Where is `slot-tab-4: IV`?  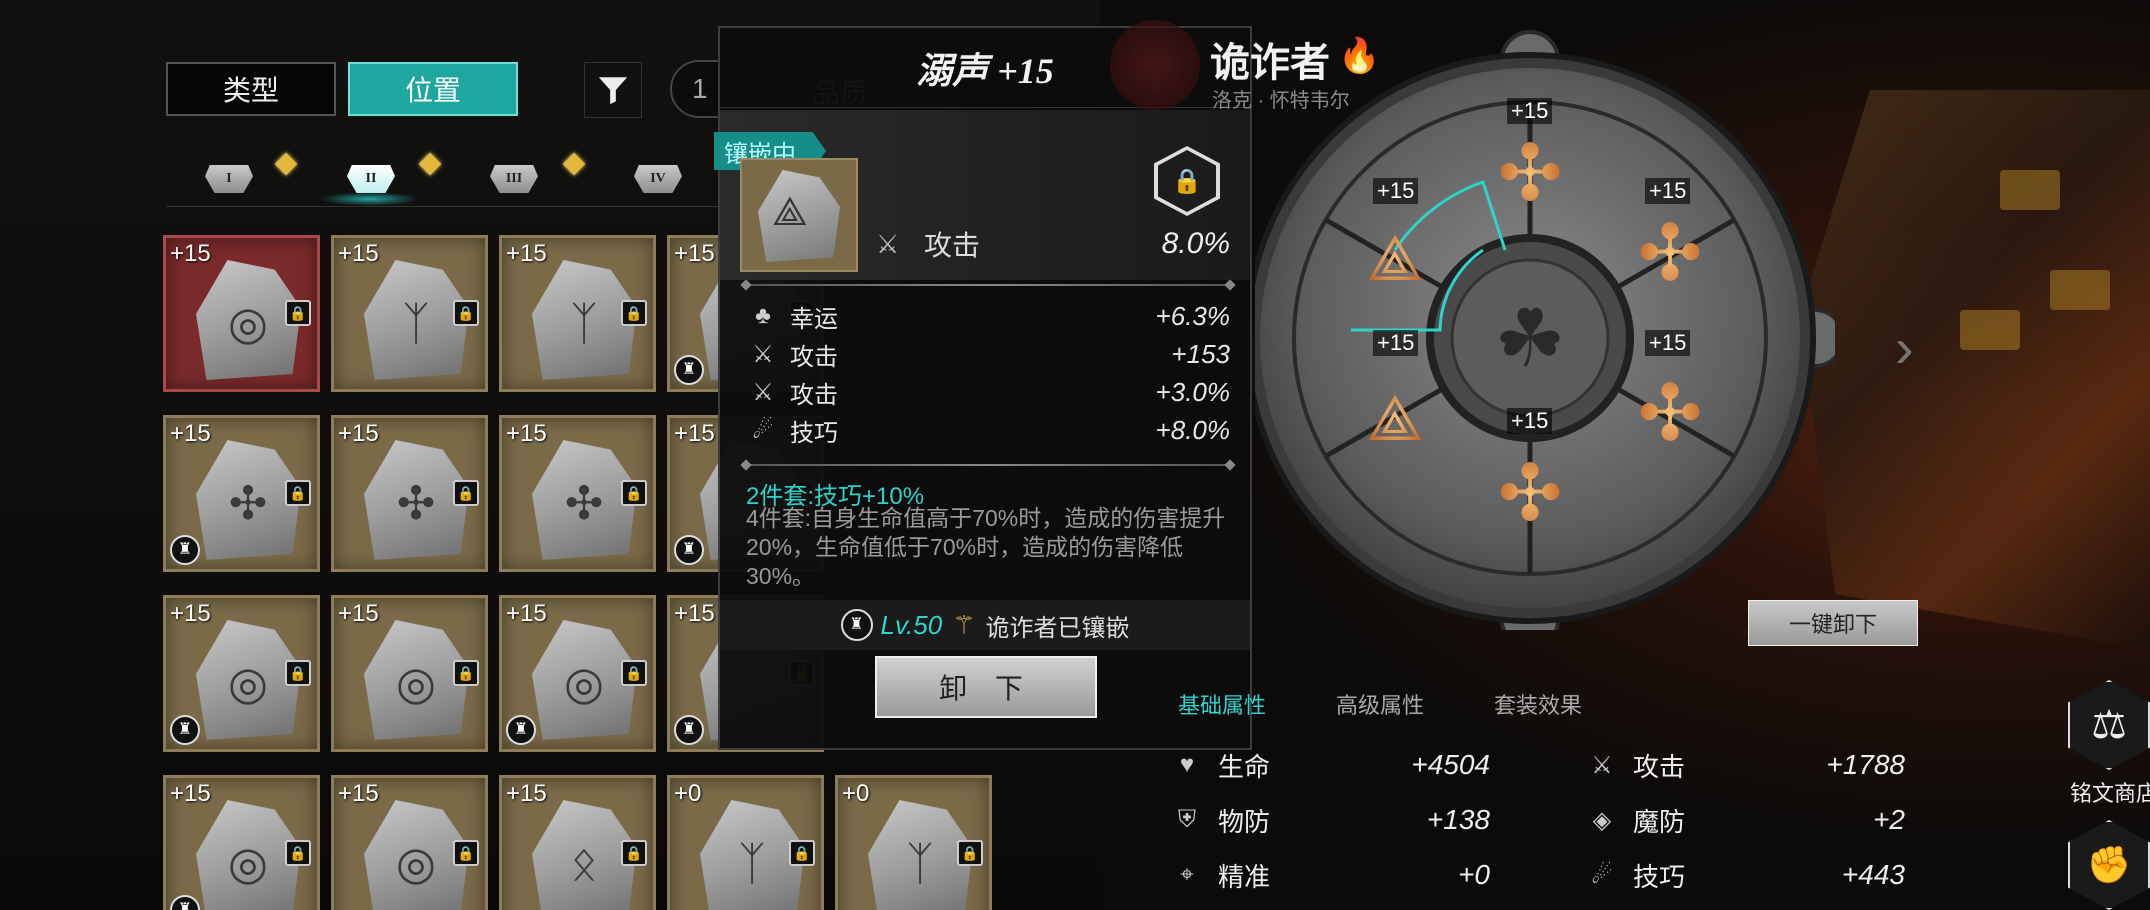
slot-tab-4: IV is located at coordinates (658, 182).